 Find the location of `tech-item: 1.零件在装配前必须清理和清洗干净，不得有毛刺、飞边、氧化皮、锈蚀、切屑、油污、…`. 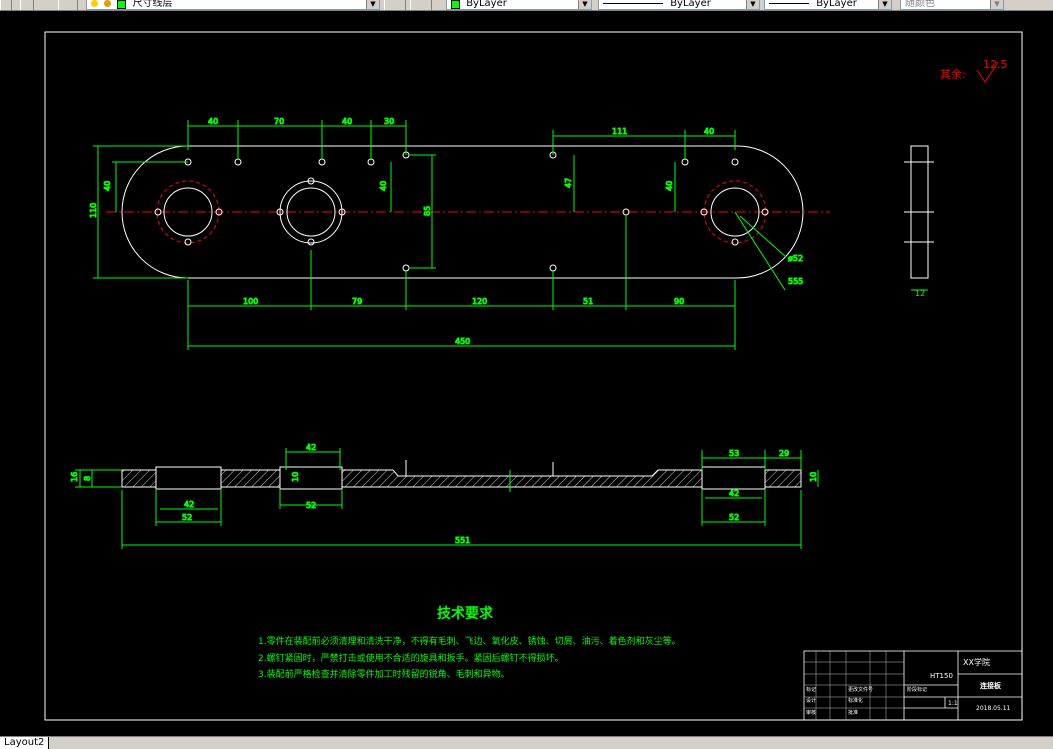

tech-item: 1.零件在装配前必须清理和清洗干净，不得有毛刺、飞边、氧化皮、锈蚀、切屑、油污、… is located at coordinates (469, 641).